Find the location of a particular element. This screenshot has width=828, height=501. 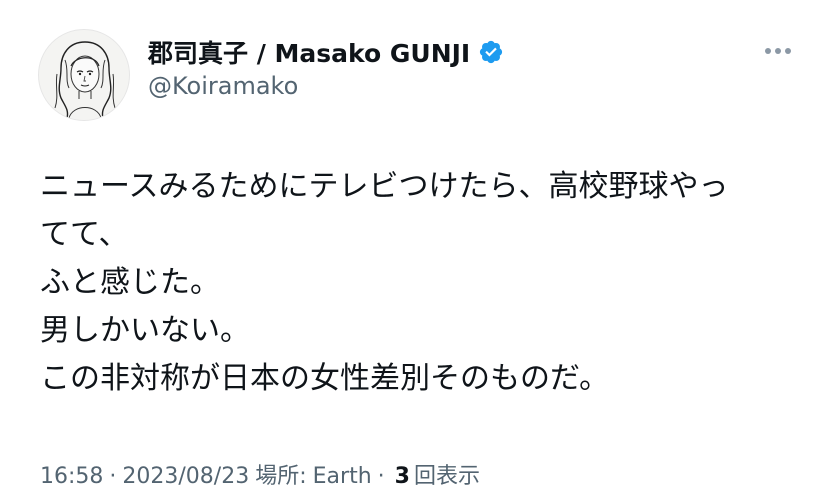

more-options-icon is located at coordinates (778, 51).